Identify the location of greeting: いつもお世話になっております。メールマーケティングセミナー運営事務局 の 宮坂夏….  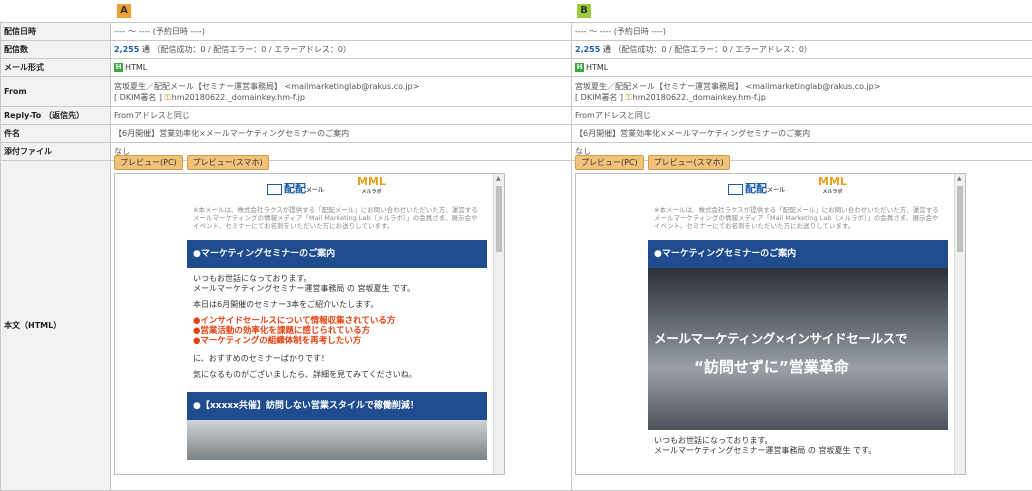
(337, 284).